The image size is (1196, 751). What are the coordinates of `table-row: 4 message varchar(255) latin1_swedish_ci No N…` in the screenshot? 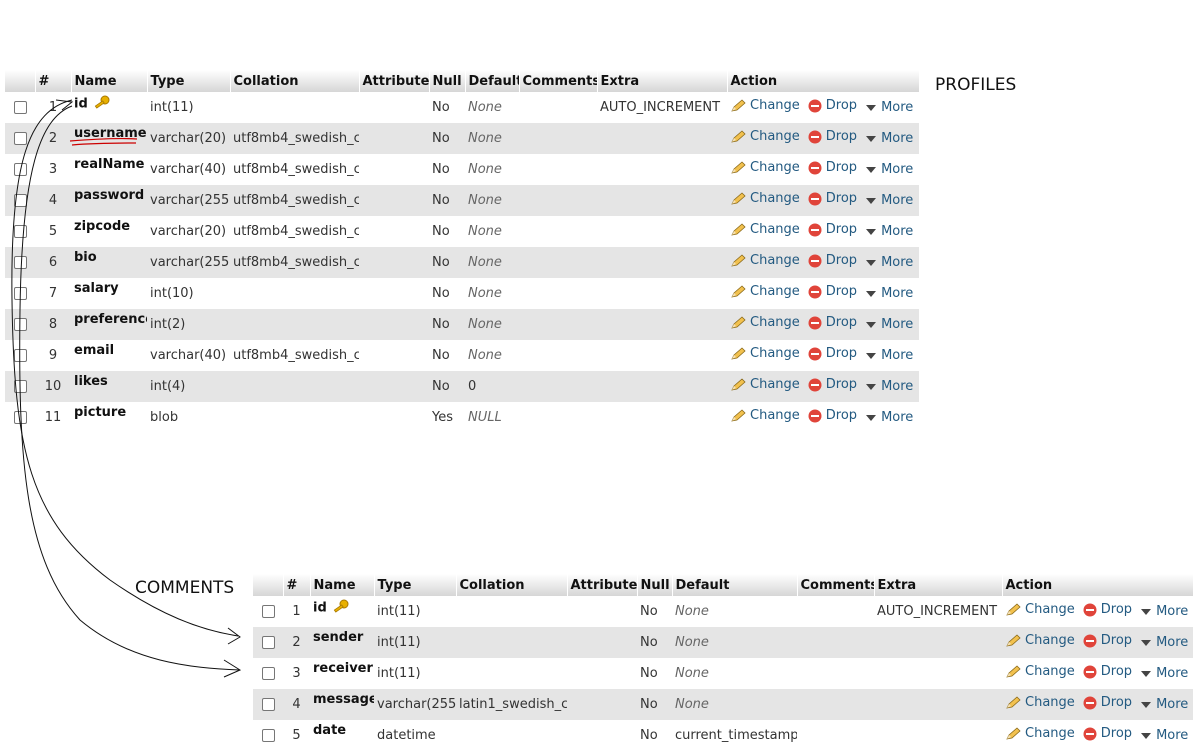 It's located at (723, 704).